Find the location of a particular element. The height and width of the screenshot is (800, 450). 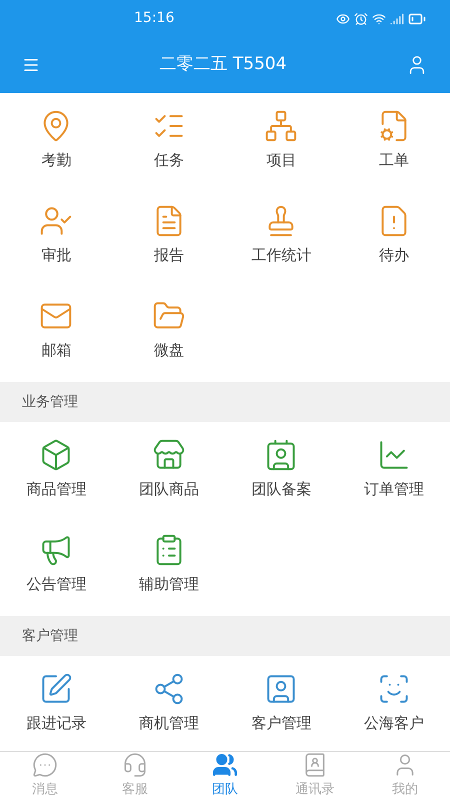

grid-menu-item: 待办 is located at coordinates (394, 235).